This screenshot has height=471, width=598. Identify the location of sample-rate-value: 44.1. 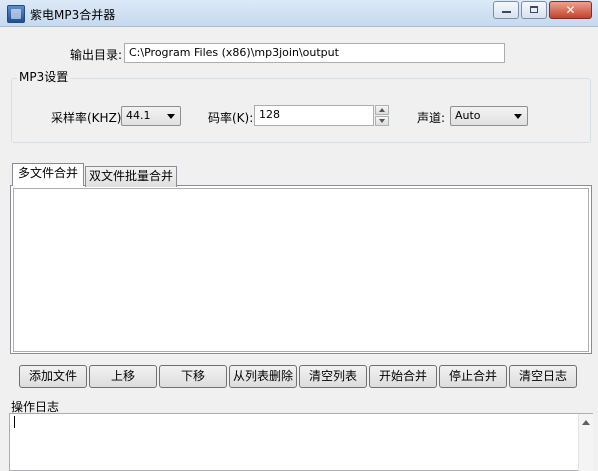
(138, 115).